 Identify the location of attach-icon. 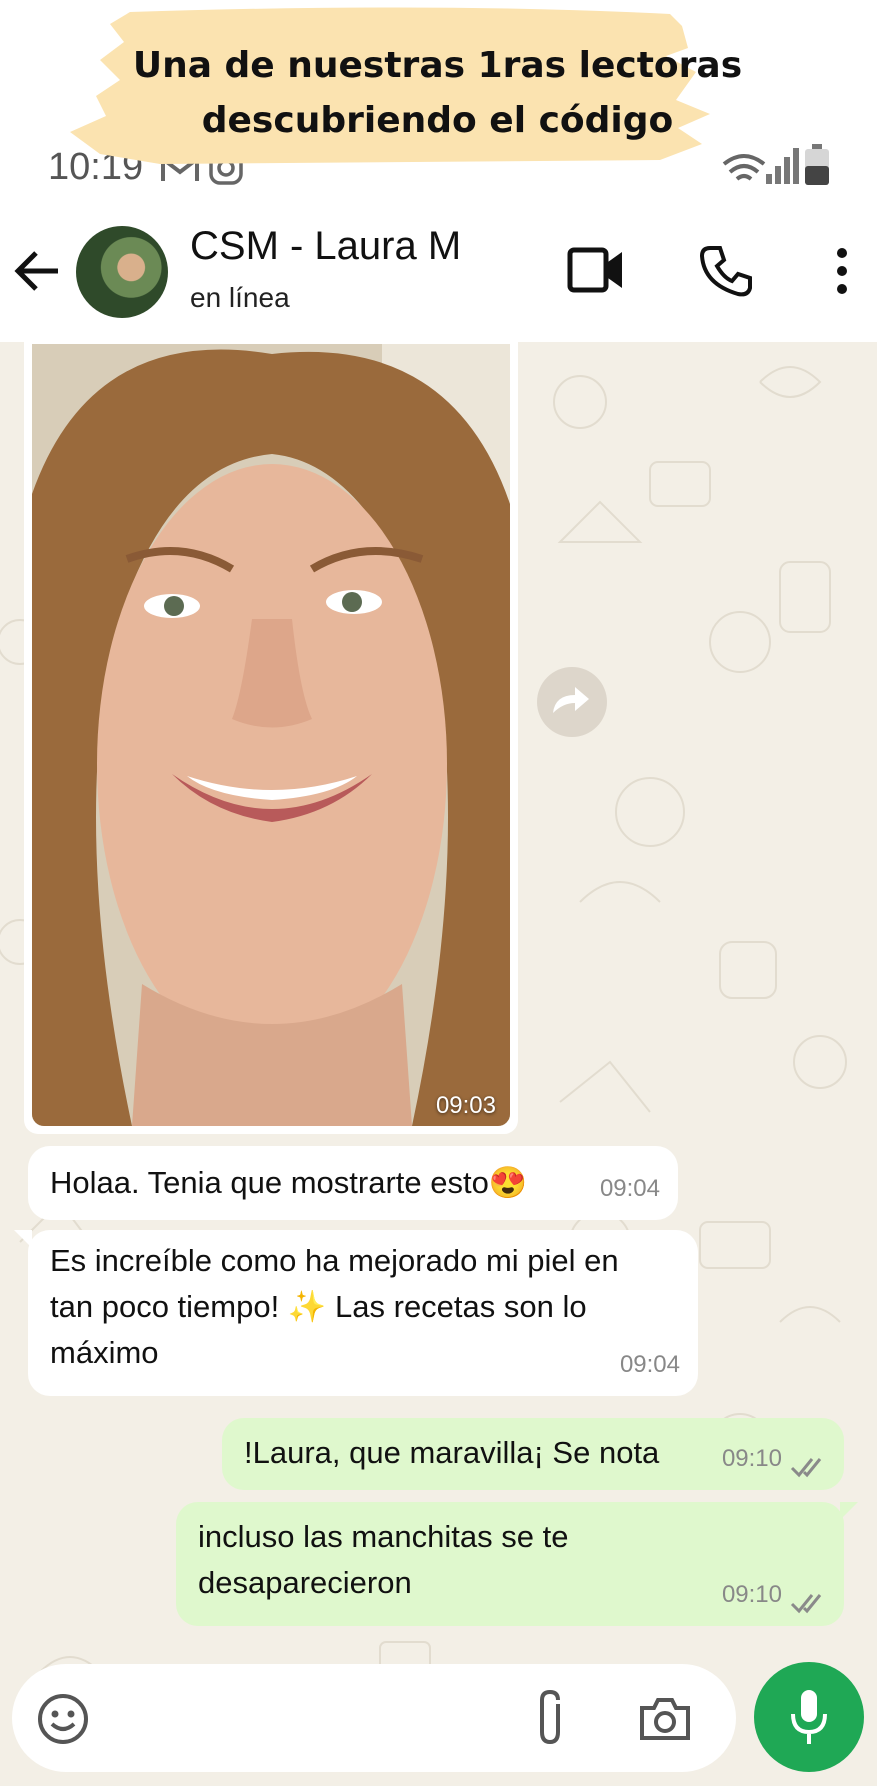
(550, 1718).